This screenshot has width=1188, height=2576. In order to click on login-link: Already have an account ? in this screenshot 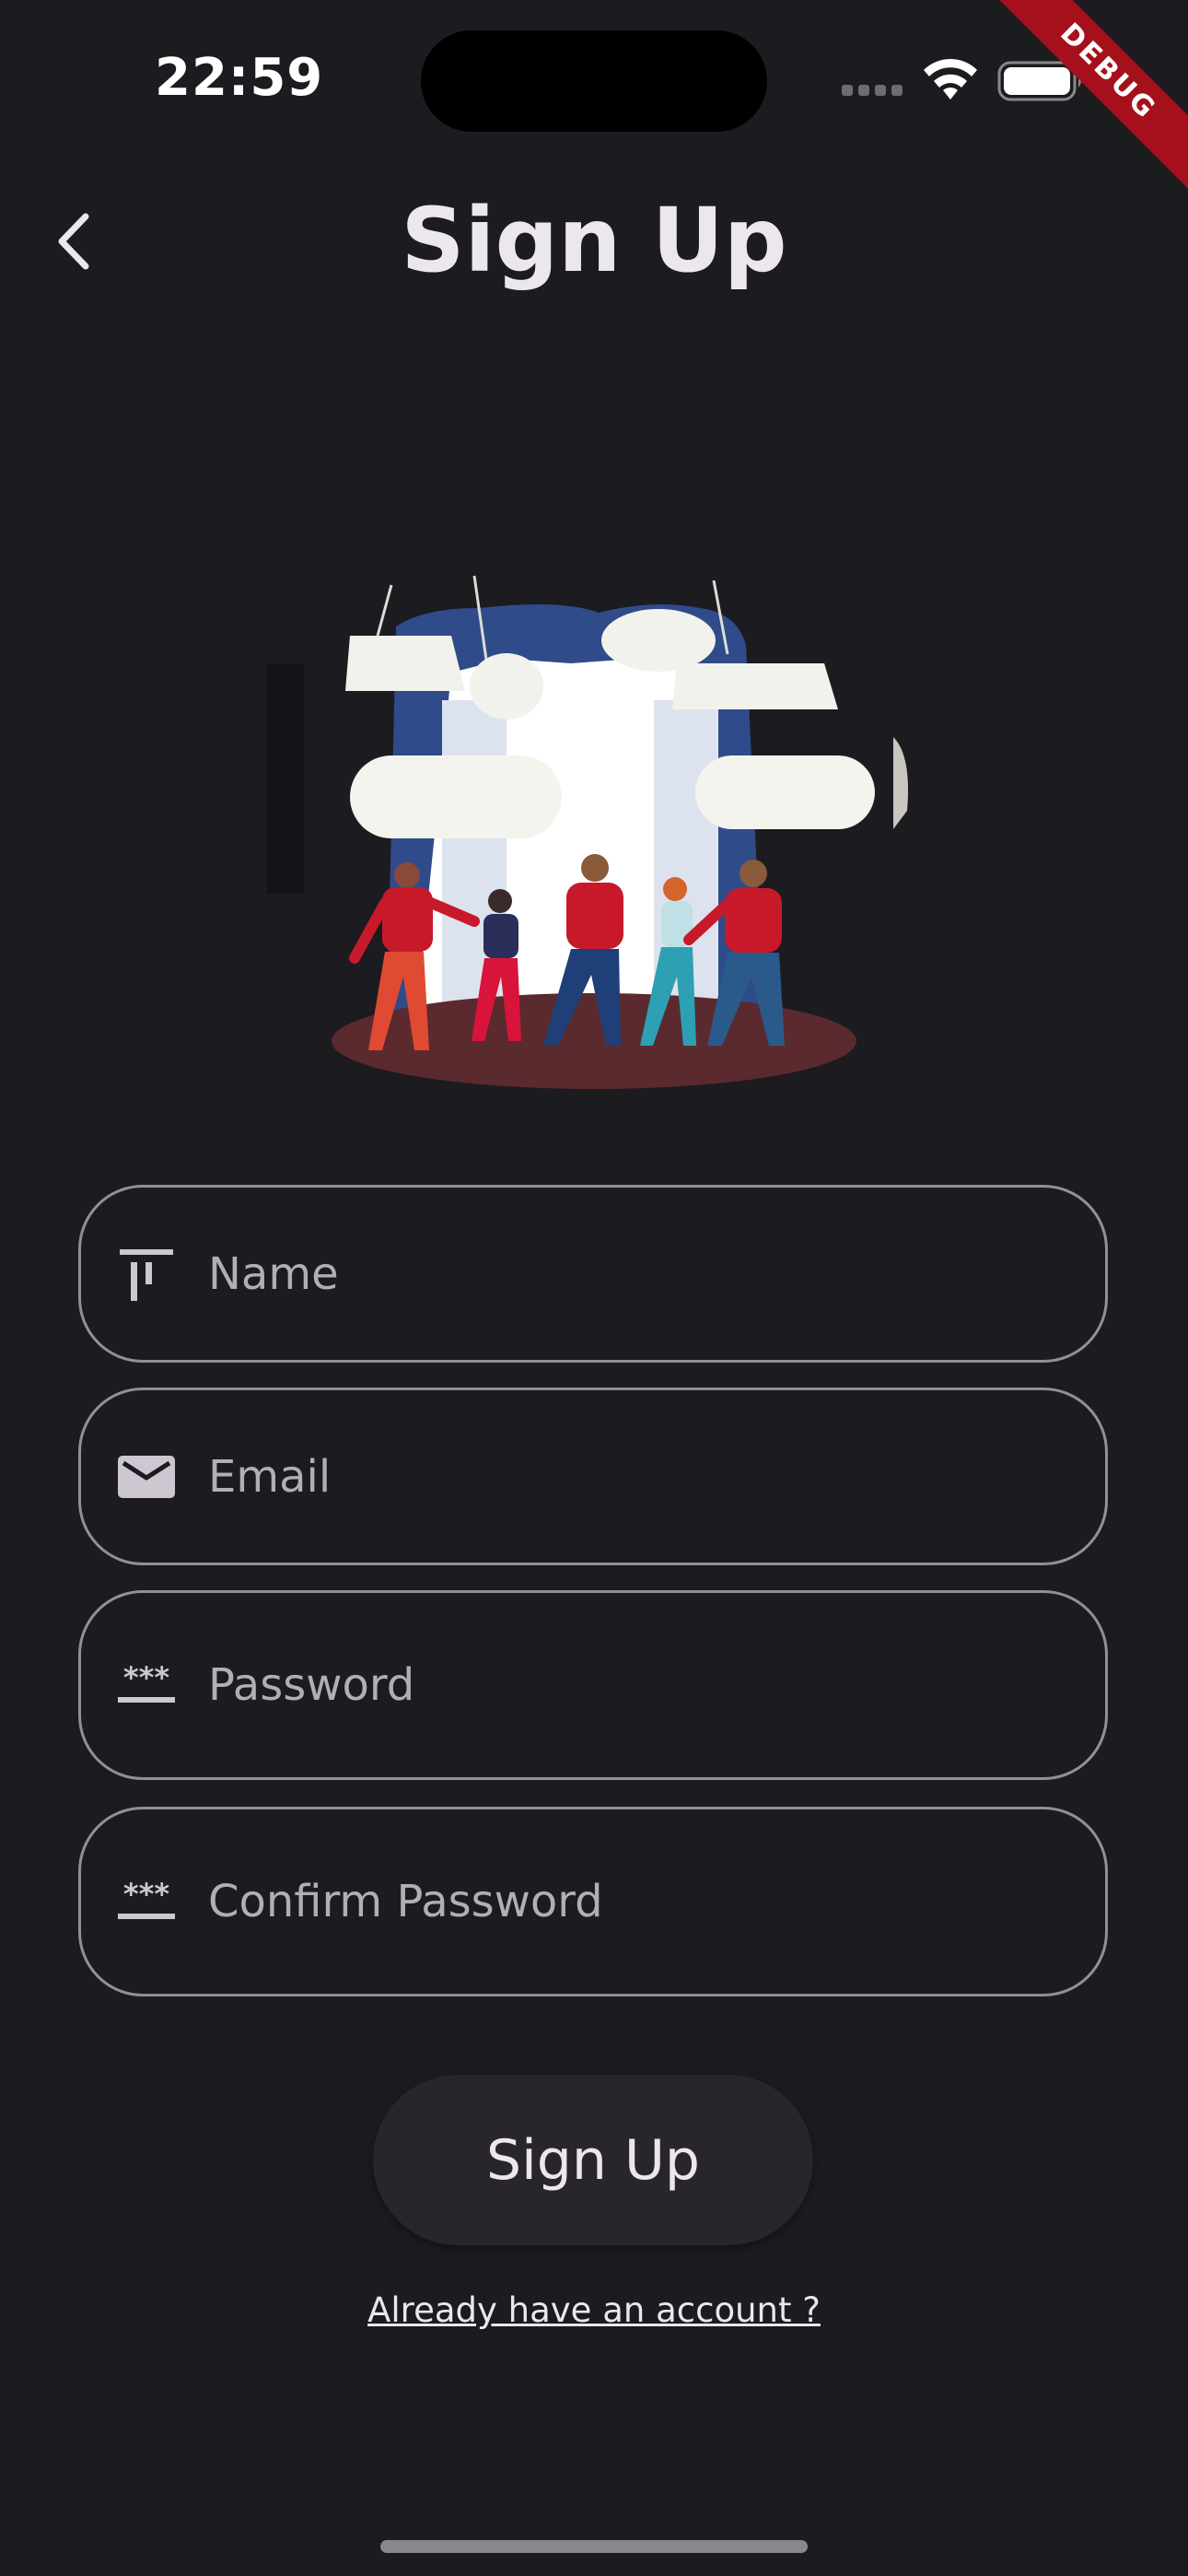, I will do `click(594, 2310)`.